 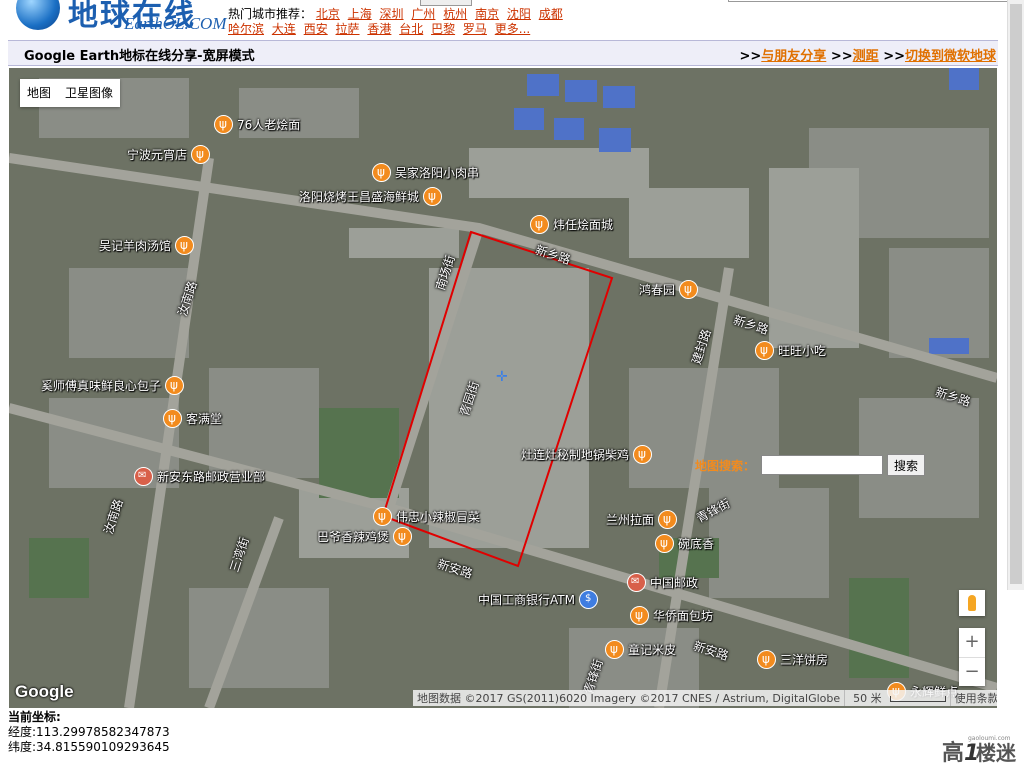 What do you see at coordinates (792, 350) in the screenshot?
I see `poi: 旺旺小吃` at bounding box center [792, 350].